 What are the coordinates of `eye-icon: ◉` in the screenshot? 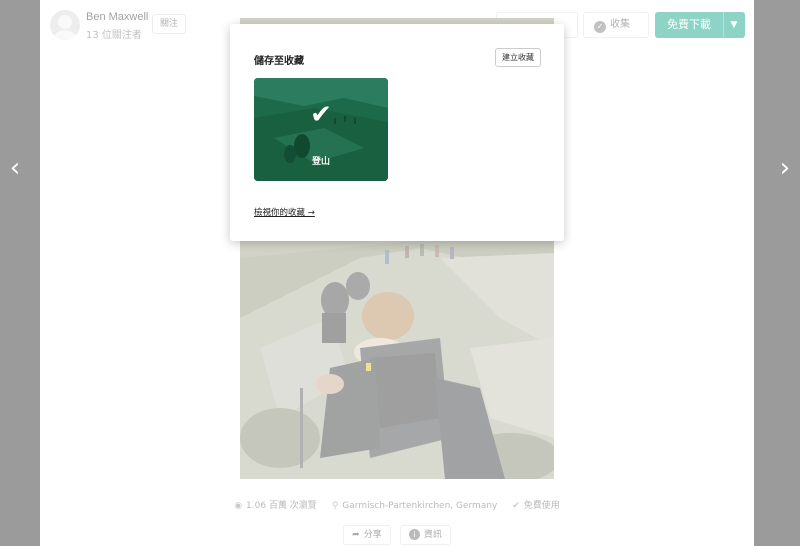 It's located at (238, 506).